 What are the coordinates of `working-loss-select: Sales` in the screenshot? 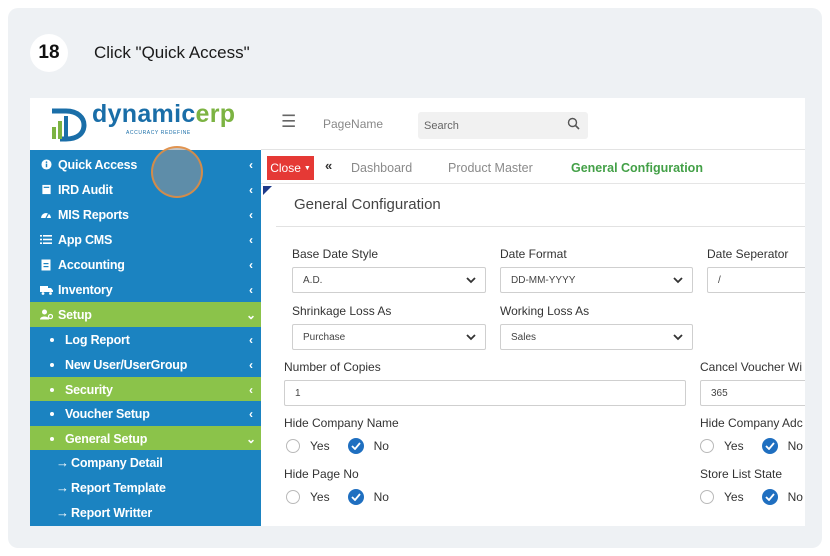 It's located at (596, 337).